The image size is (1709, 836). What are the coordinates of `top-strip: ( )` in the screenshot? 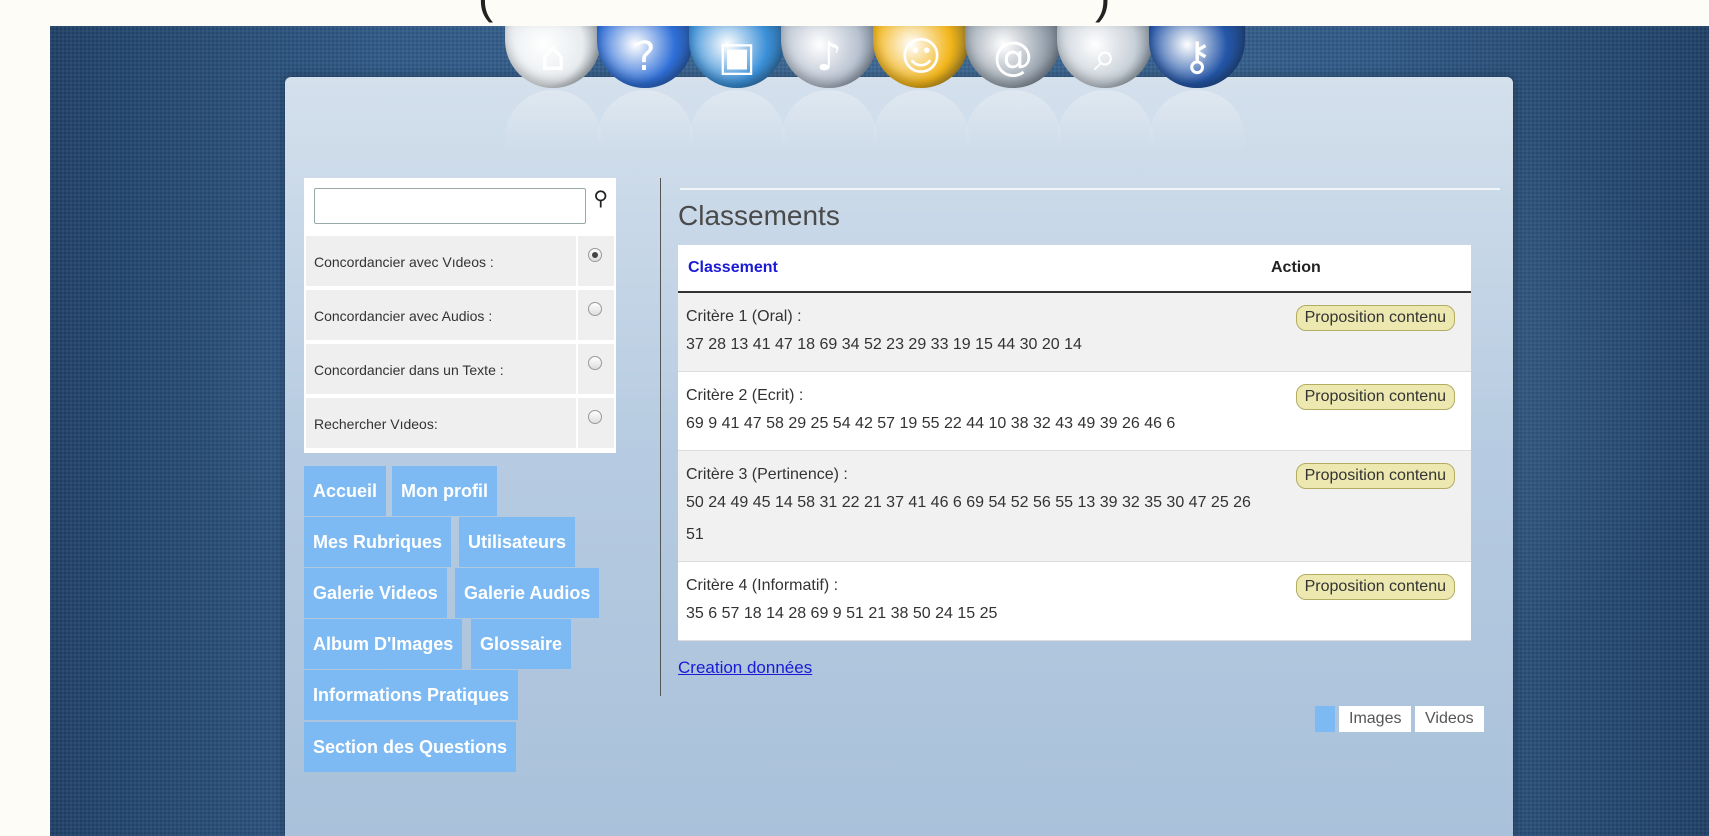 It's located at (854, 13).